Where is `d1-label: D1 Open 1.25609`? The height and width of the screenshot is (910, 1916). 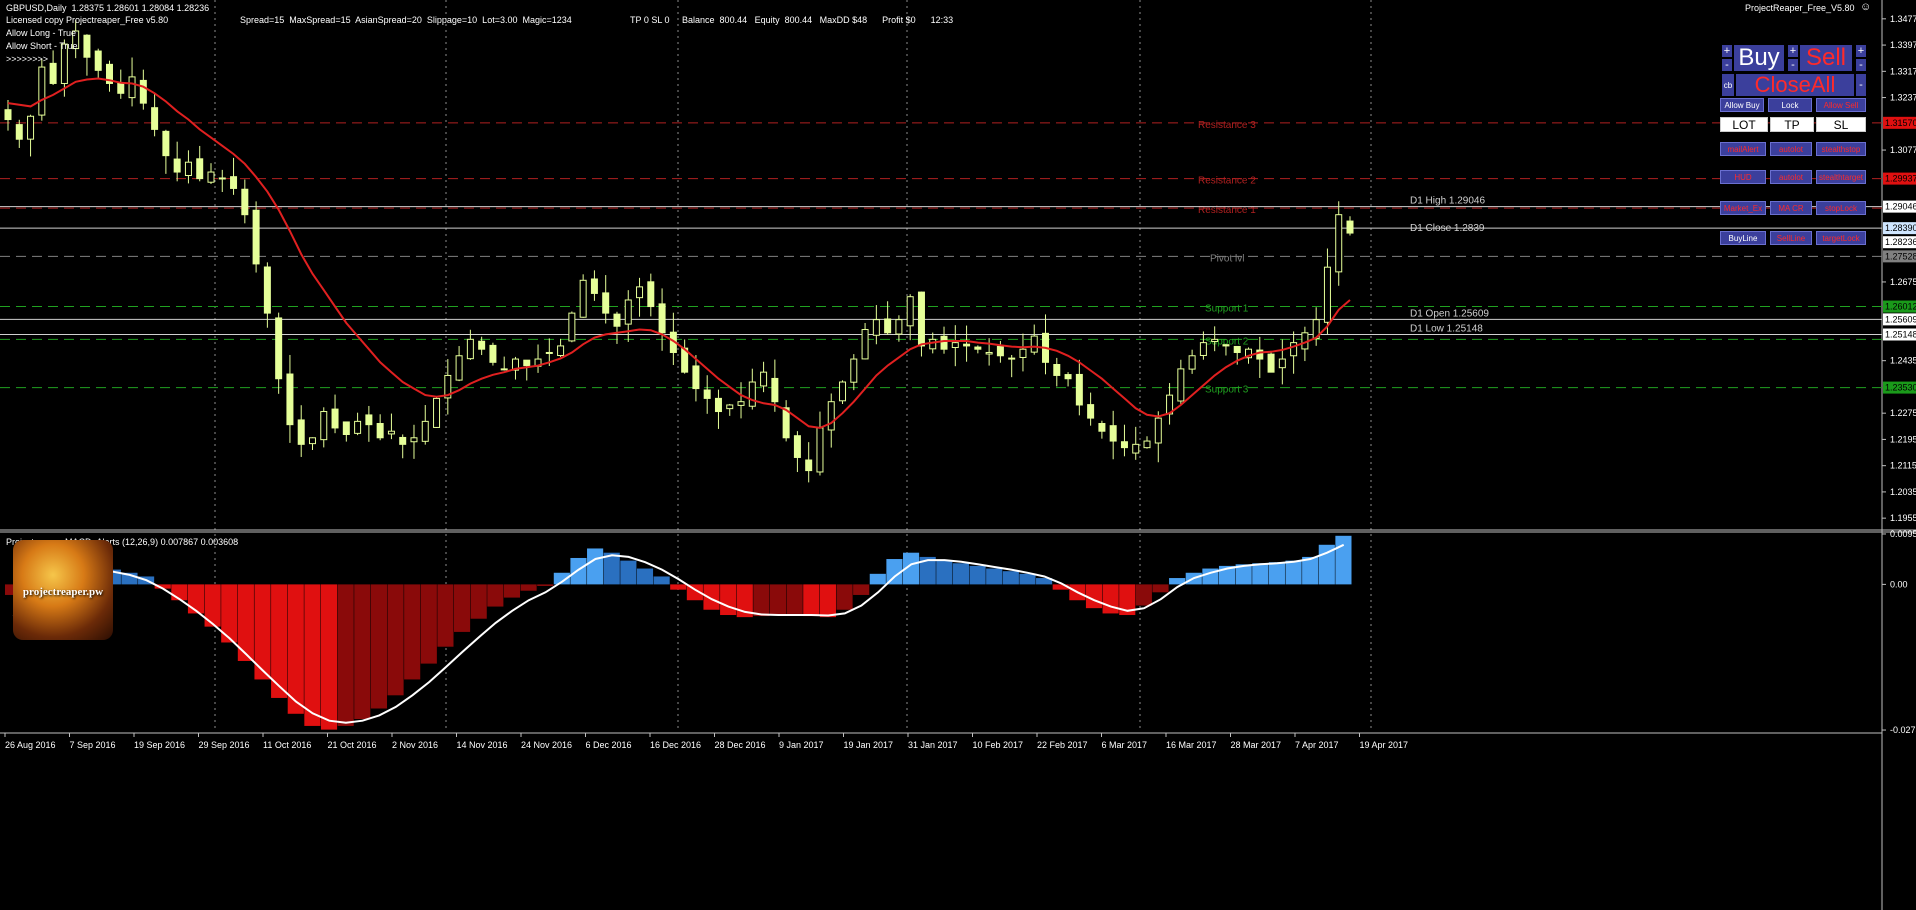
d1-label: D1 Open 1.25609 is located at coordinates (1449, 313).